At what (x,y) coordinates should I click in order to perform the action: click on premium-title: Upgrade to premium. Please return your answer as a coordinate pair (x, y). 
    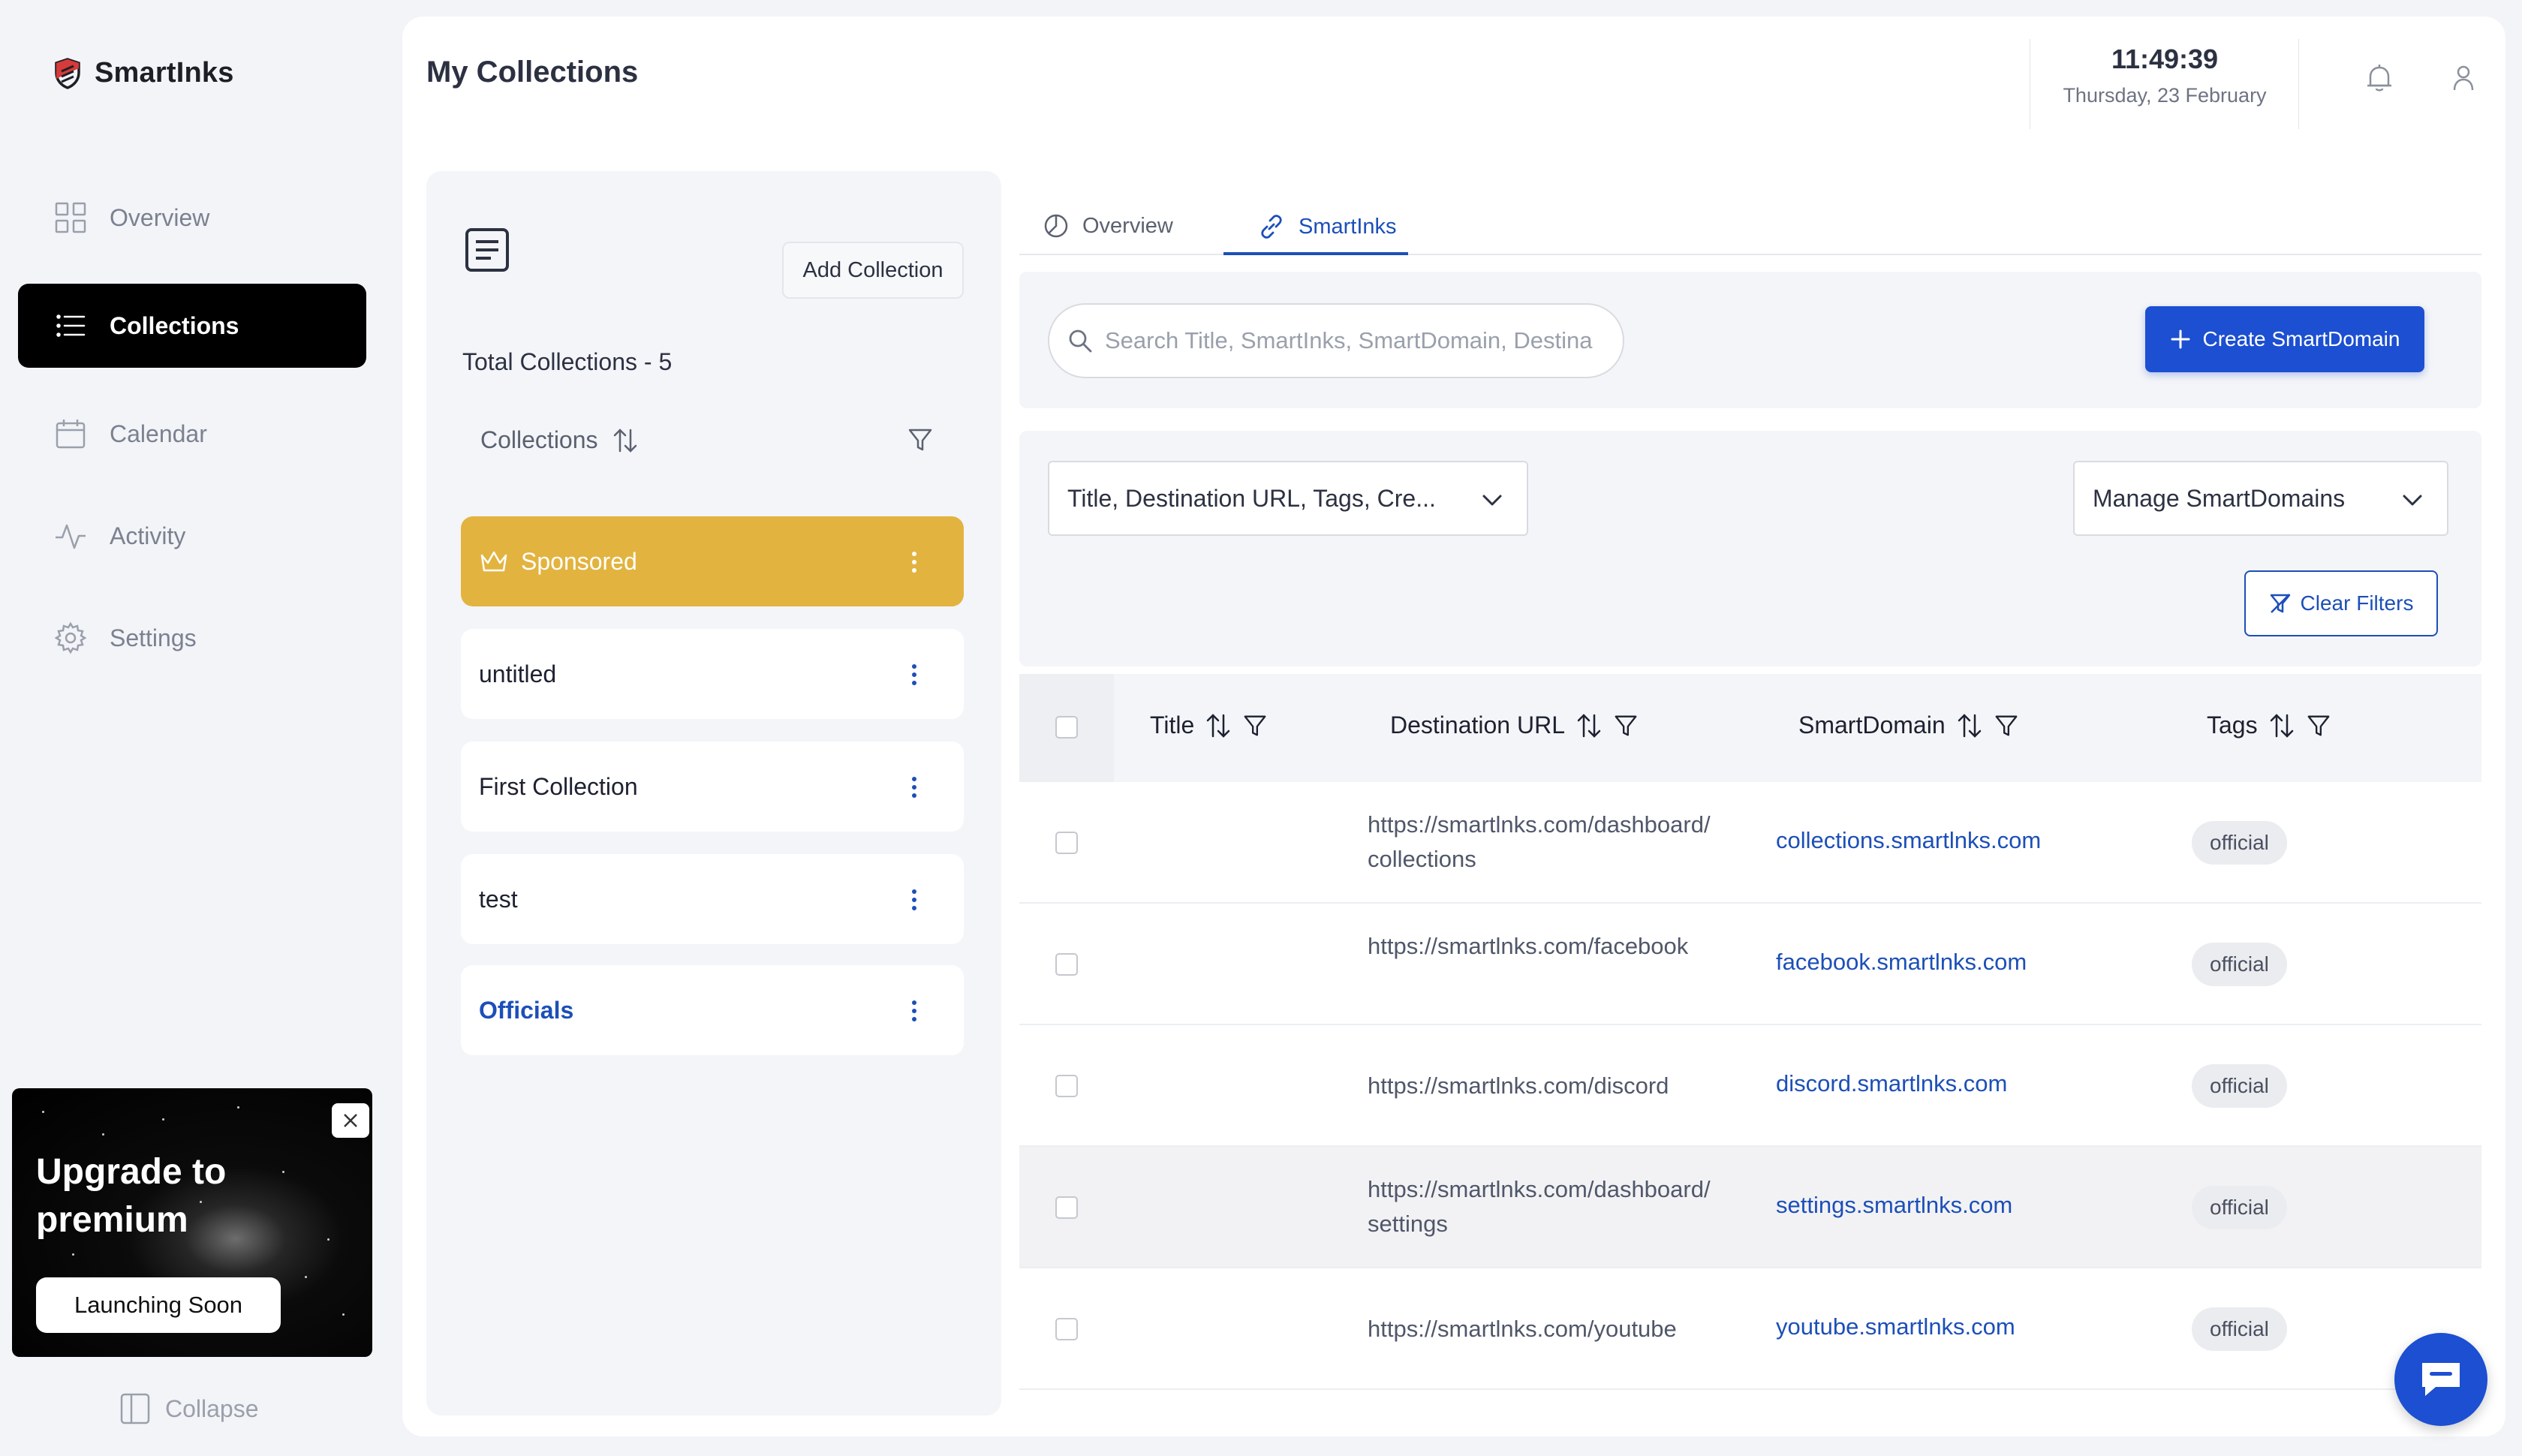
    Looking at the image, I should click on (131, 1196).